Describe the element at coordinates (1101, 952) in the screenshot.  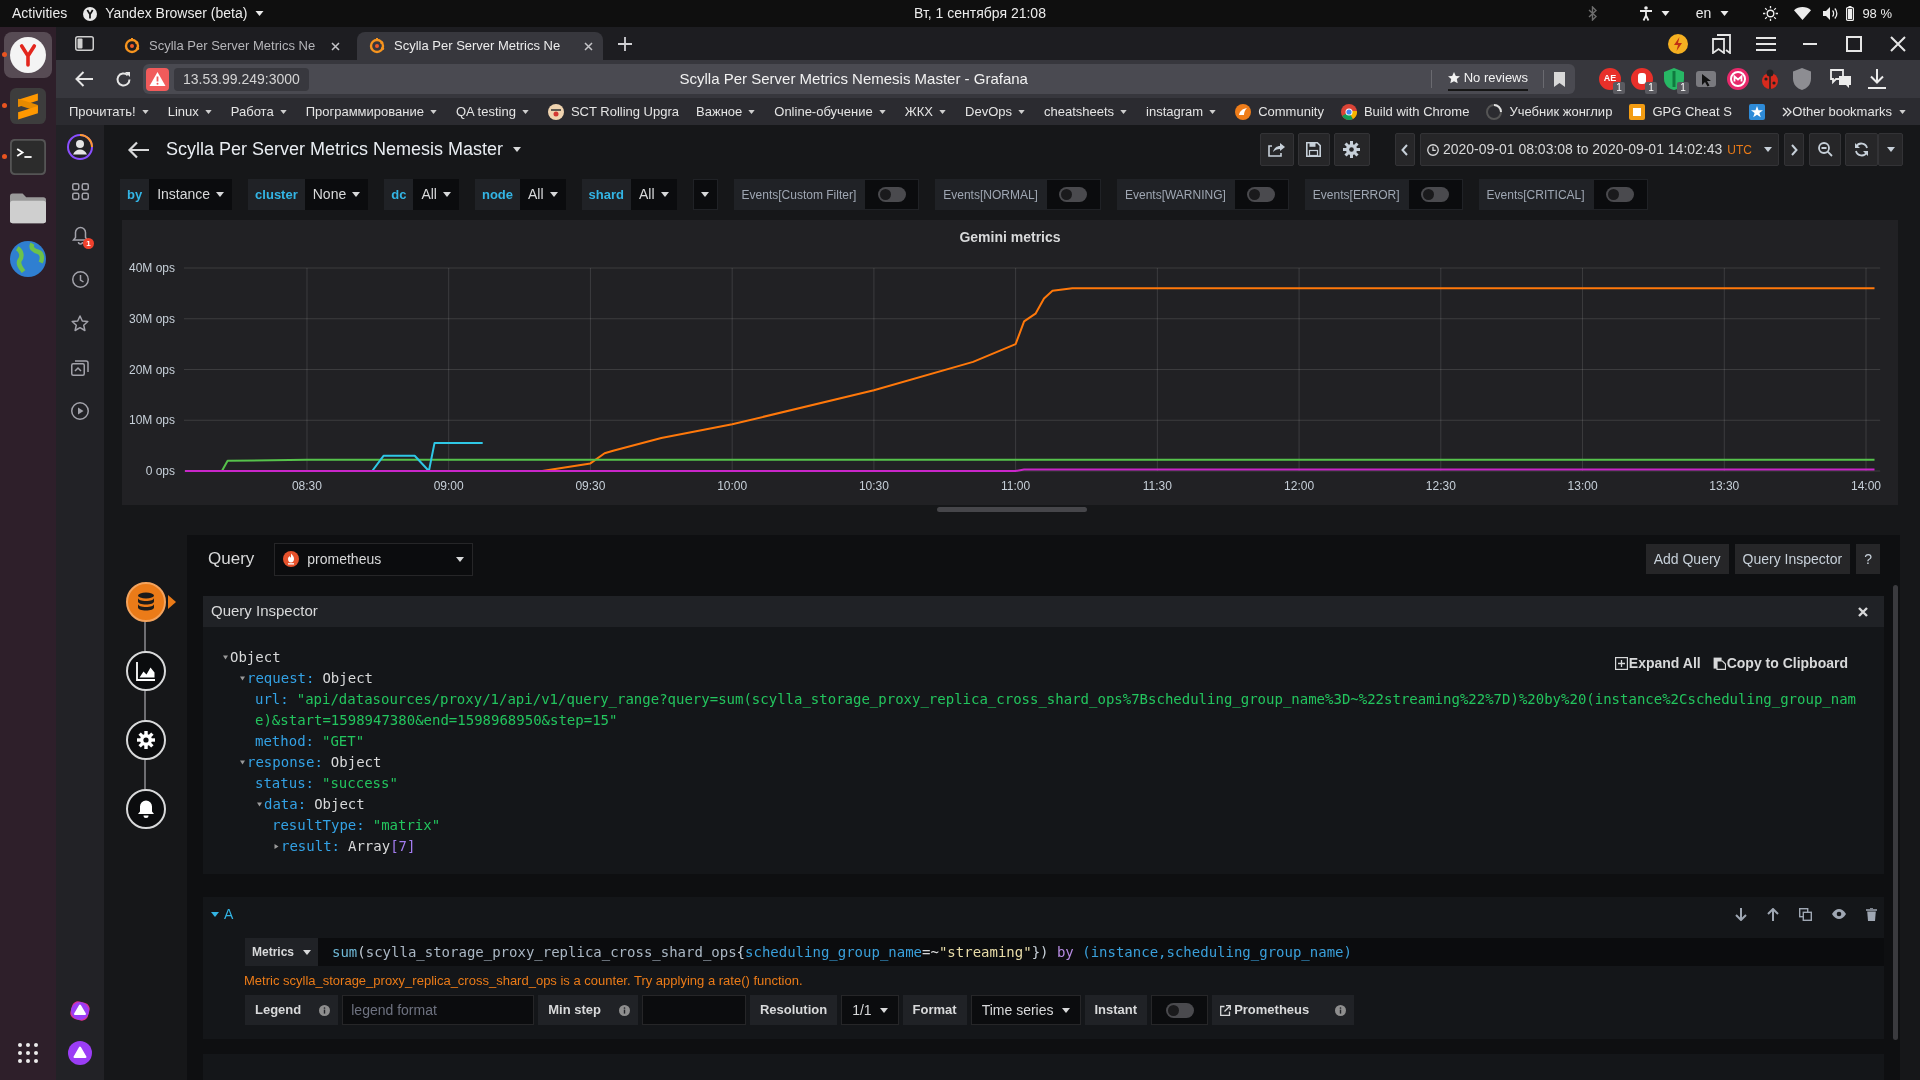
I see `query-expression-field: sum(scylla_storage_proxy_replica_cross_shard_ops{scheduling_group_name=~"streaming"}) by (instance,scheduling_group_name)` at that location.